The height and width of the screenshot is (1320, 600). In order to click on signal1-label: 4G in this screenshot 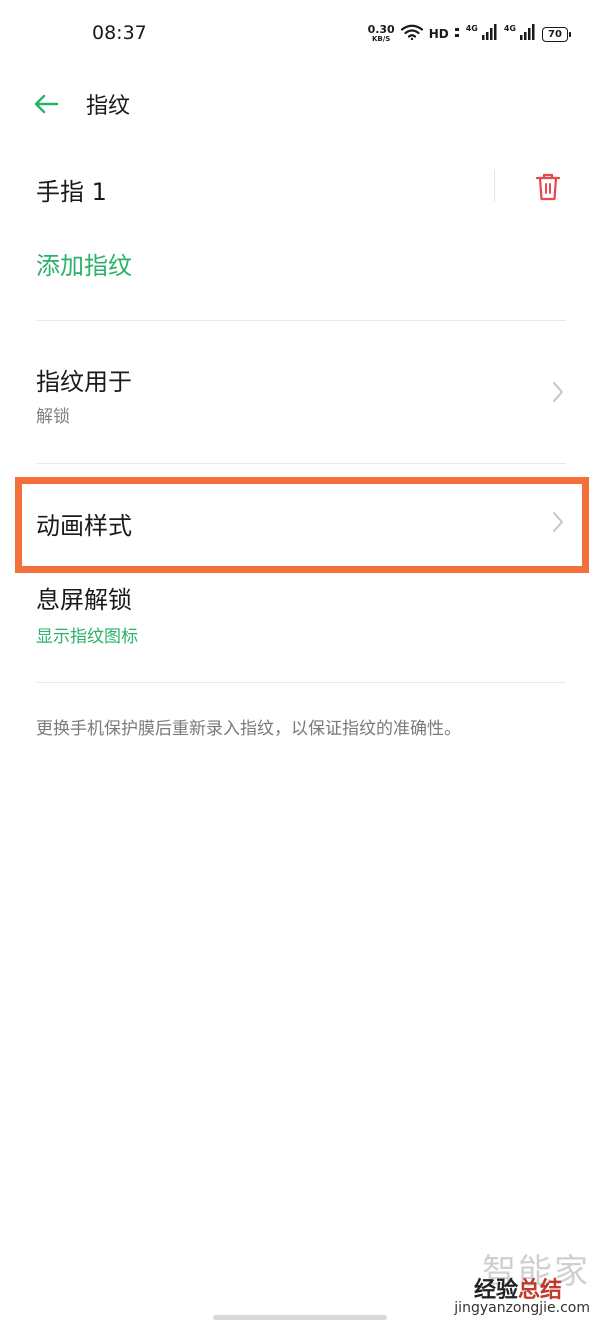, I will do `click(471, 28)`.